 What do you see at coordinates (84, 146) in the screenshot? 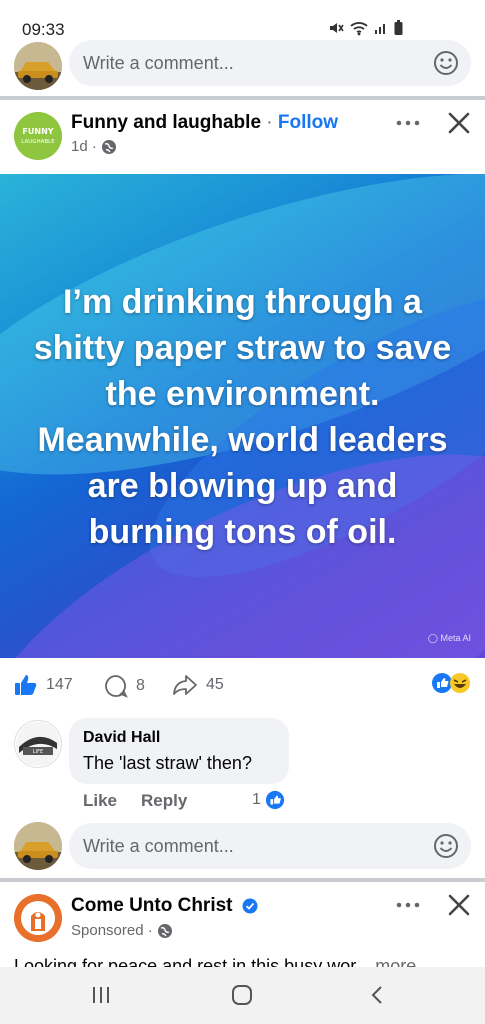
I see `post-age: 1d ·` at bounding box center [84, 146].